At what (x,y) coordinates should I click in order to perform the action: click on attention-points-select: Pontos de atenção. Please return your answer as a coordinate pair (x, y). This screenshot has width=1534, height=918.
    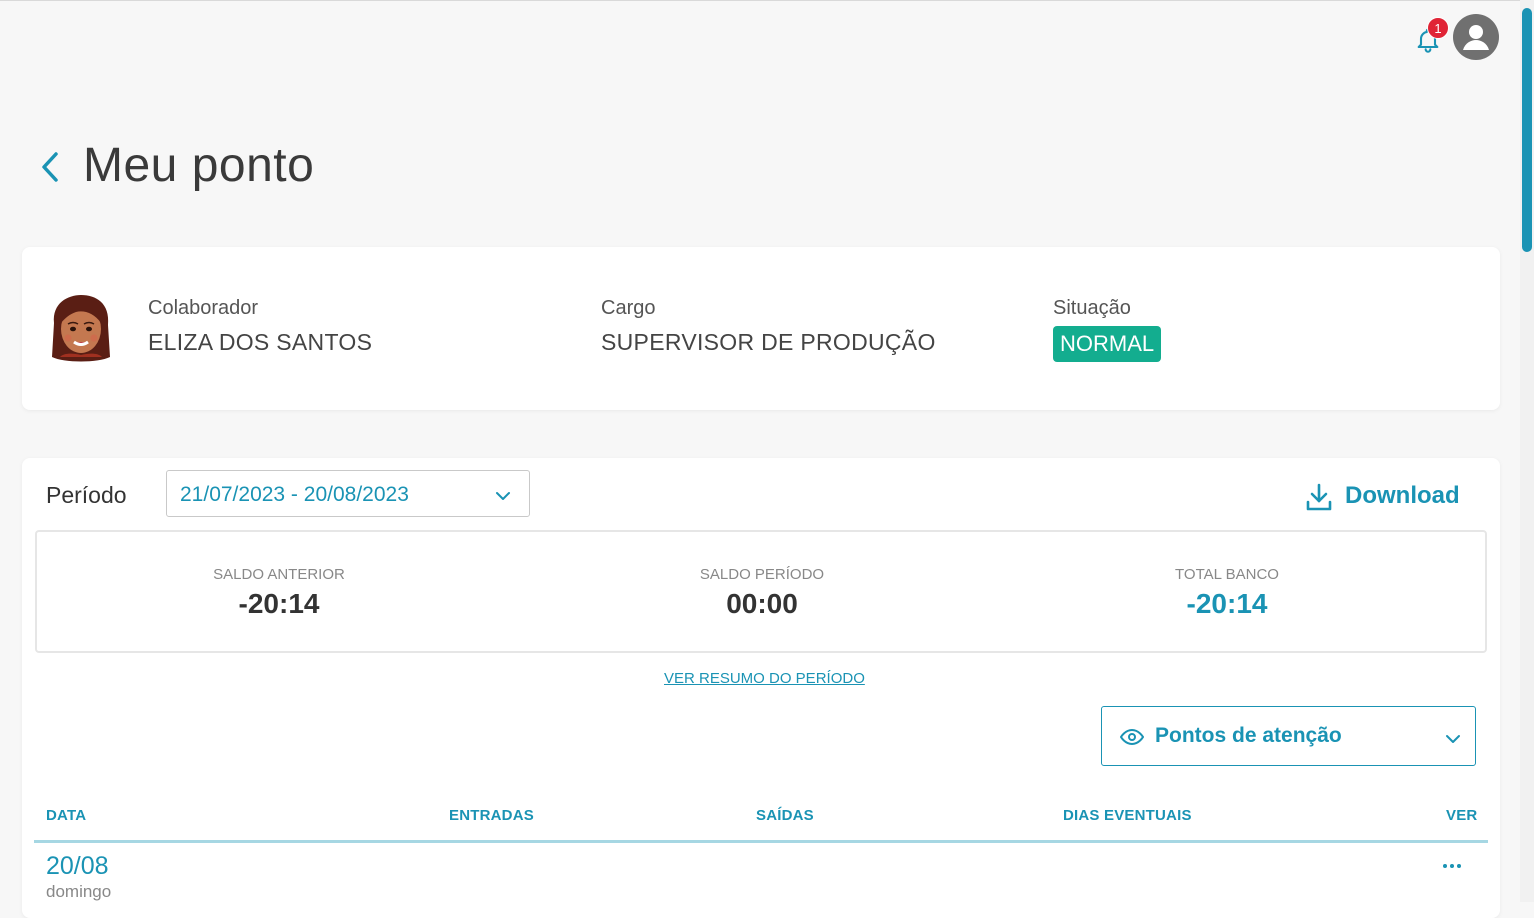
    Looking at the image, I should click on (1288, 736).